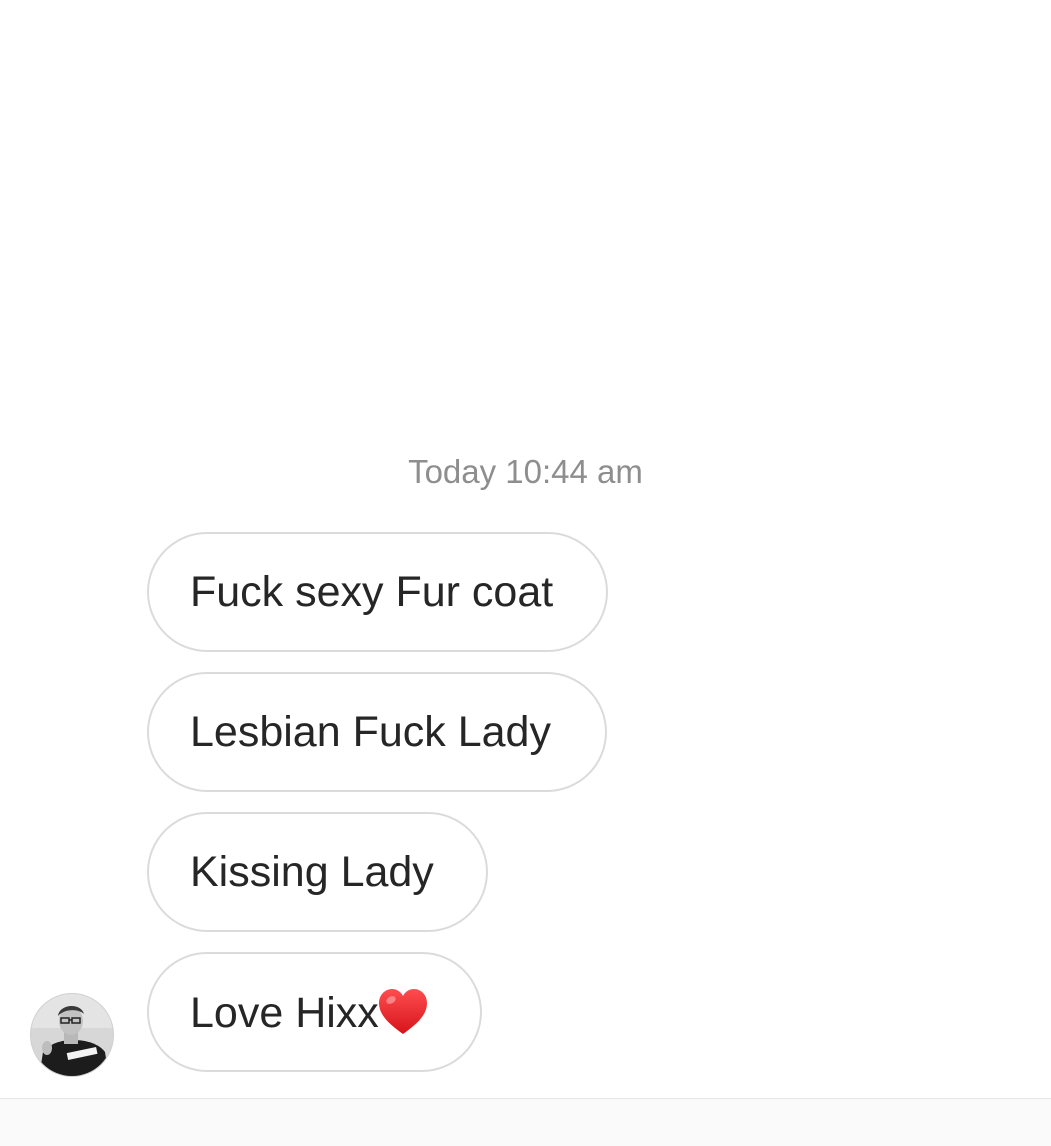 The image size is (1051, 1146). What do you see at coordinates (525, 1122) in the screenshot?
I see `message-composer-bar` at bounding box center [525, 1122].